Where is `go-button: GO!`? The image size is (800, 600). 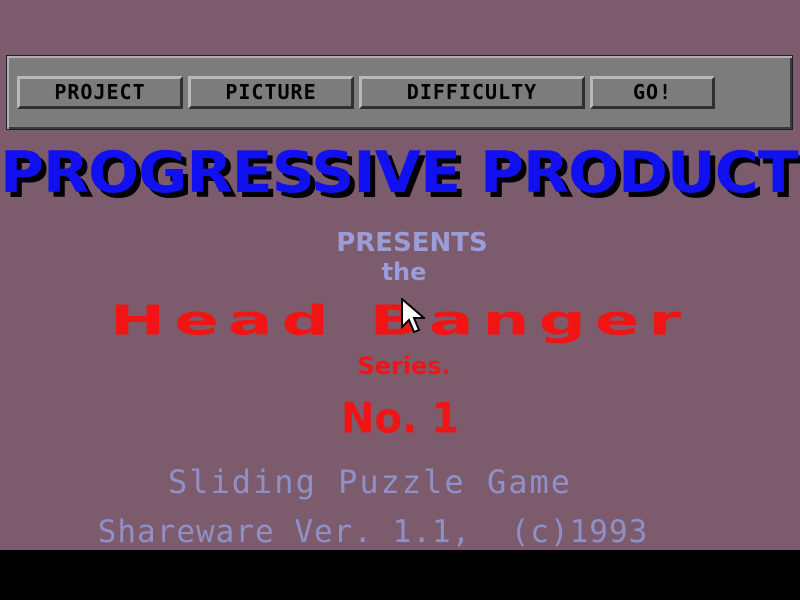 go-button: GO! is located at coordinates (652, 92).